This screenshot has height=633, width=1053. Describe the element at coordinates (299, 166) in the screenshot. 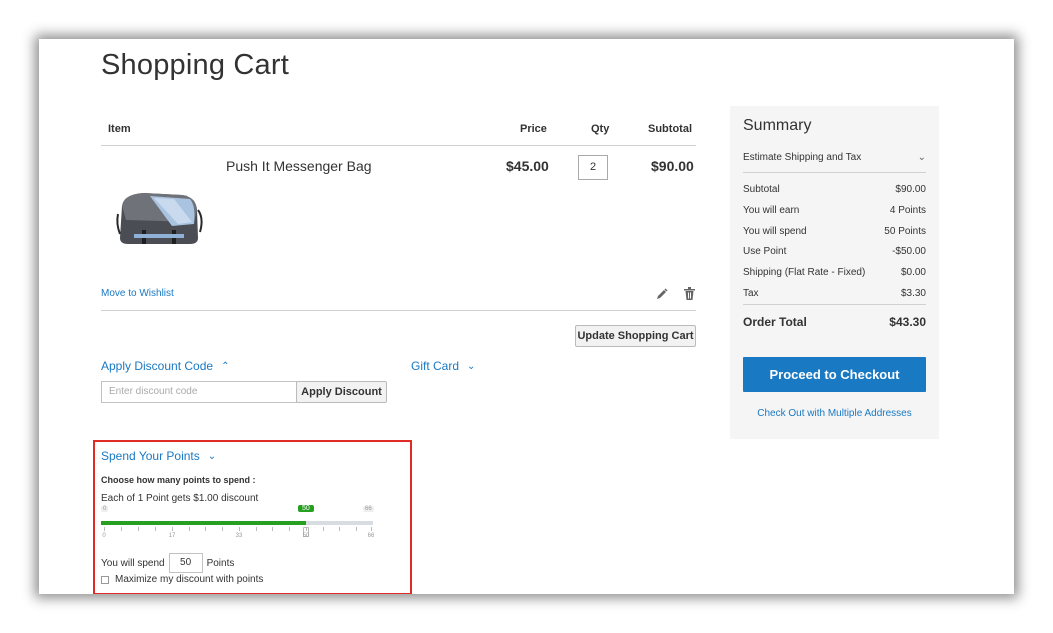

I see `product-name-link: Push It Messenger Bag` at that location.